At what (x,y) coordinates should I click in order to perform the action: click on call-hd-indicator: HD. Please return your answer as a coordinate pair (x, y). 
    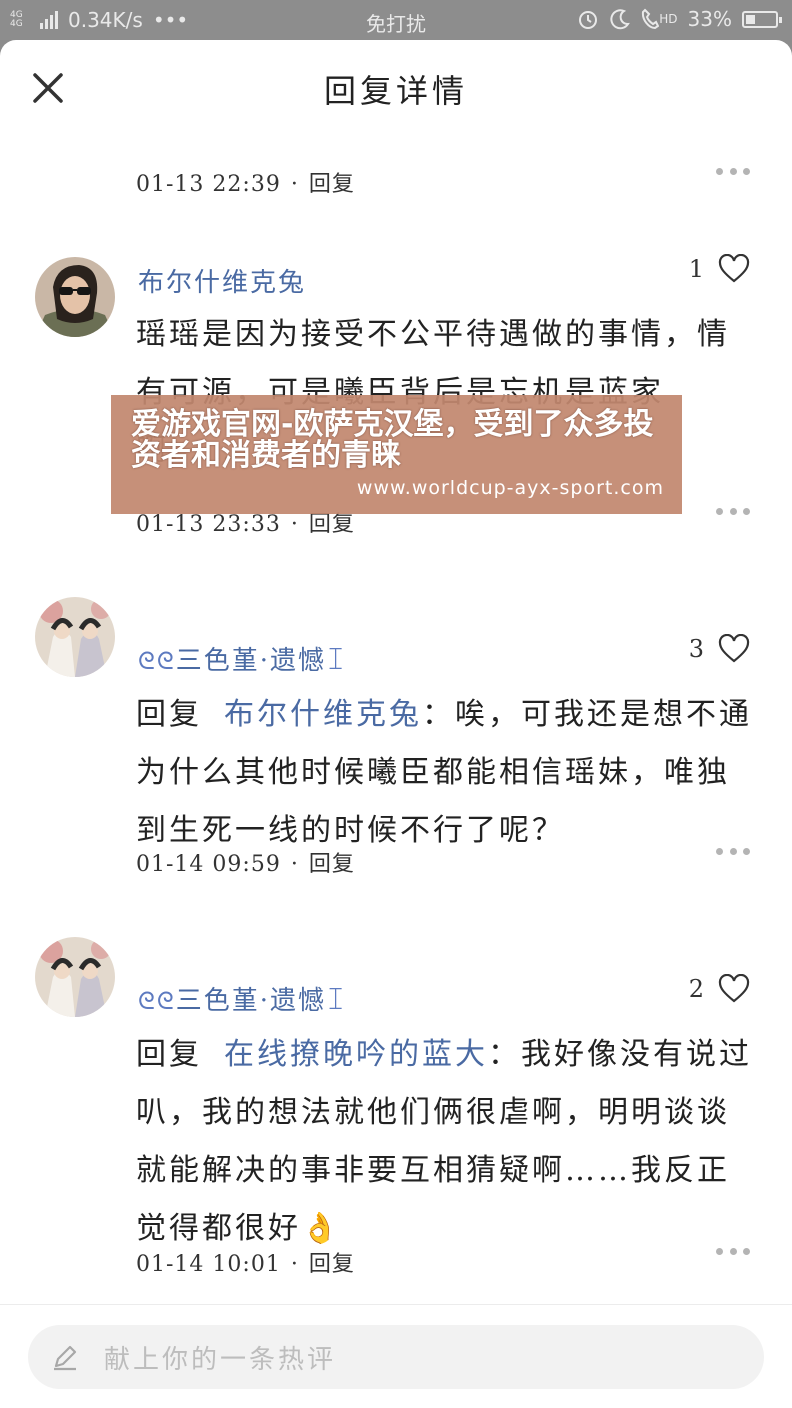
    Looking at the image, I should click on (659, 19).